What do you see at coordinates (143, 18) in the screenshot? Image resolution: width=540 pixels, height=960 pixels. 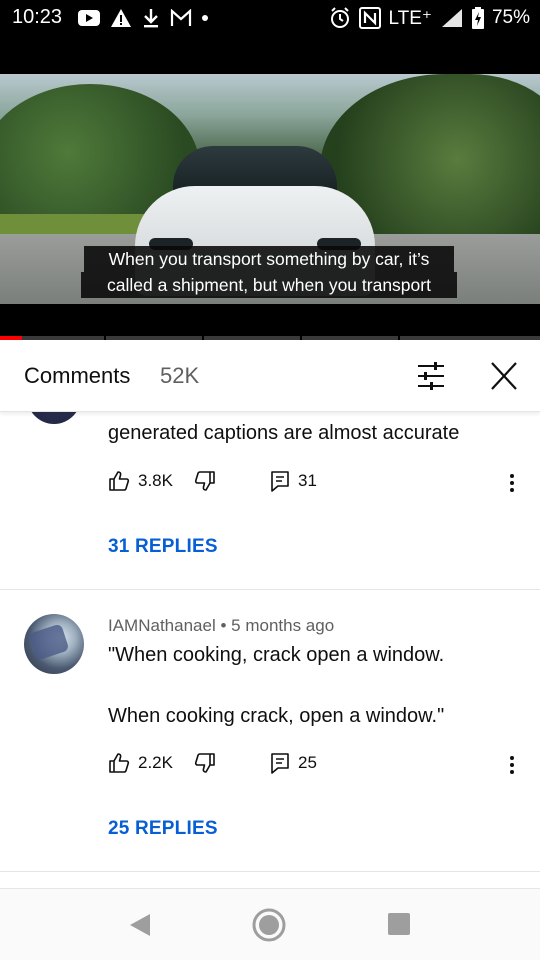 I see `notification-icons` at bounding box center [143, 18].